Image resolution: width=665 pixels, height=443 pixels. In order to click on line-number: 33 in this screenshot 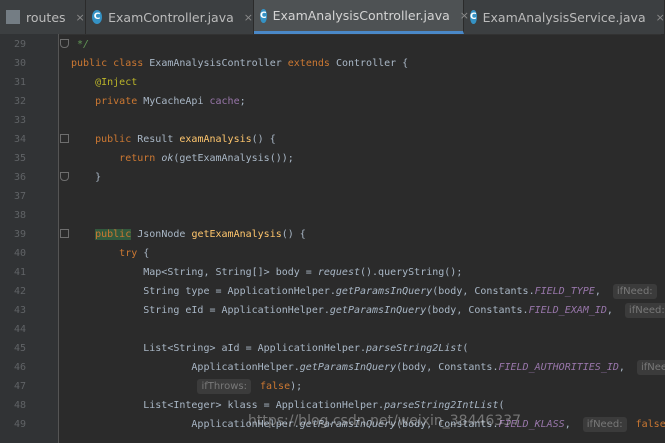, I will do `click(19, 120)`.